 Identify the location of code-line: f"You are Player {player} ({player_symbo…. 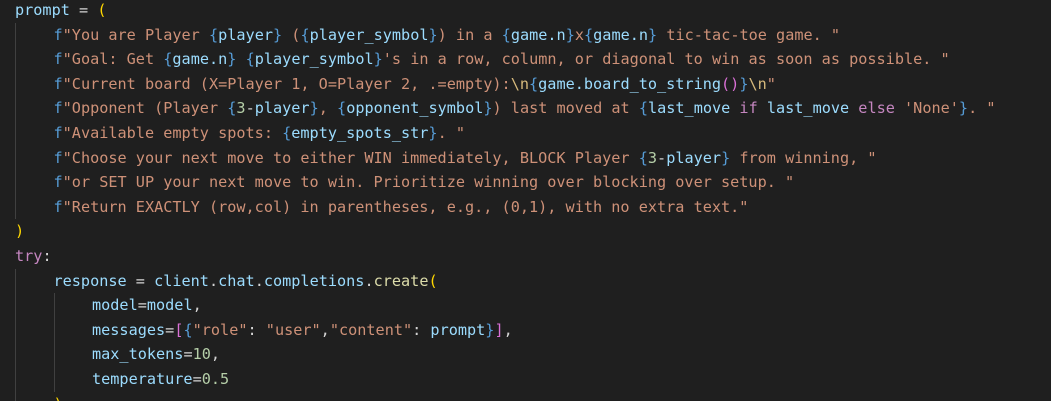
(447, 35).